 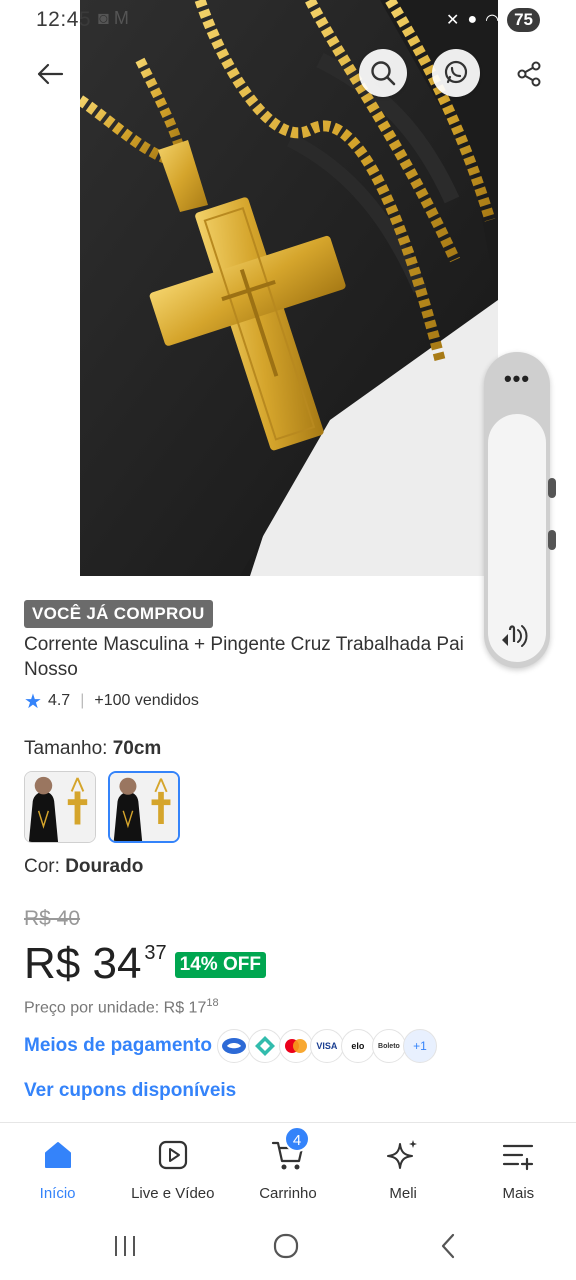 I want to click on price-row: R$ 34 37 14% OFF, so click(x=145, y=964).